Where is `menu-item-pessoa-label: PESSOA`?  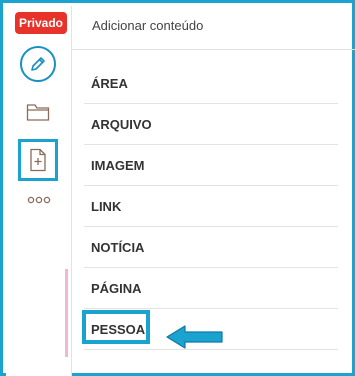 menu-item-pessoa-label: PESSOA is located at coordinates (118, 329).